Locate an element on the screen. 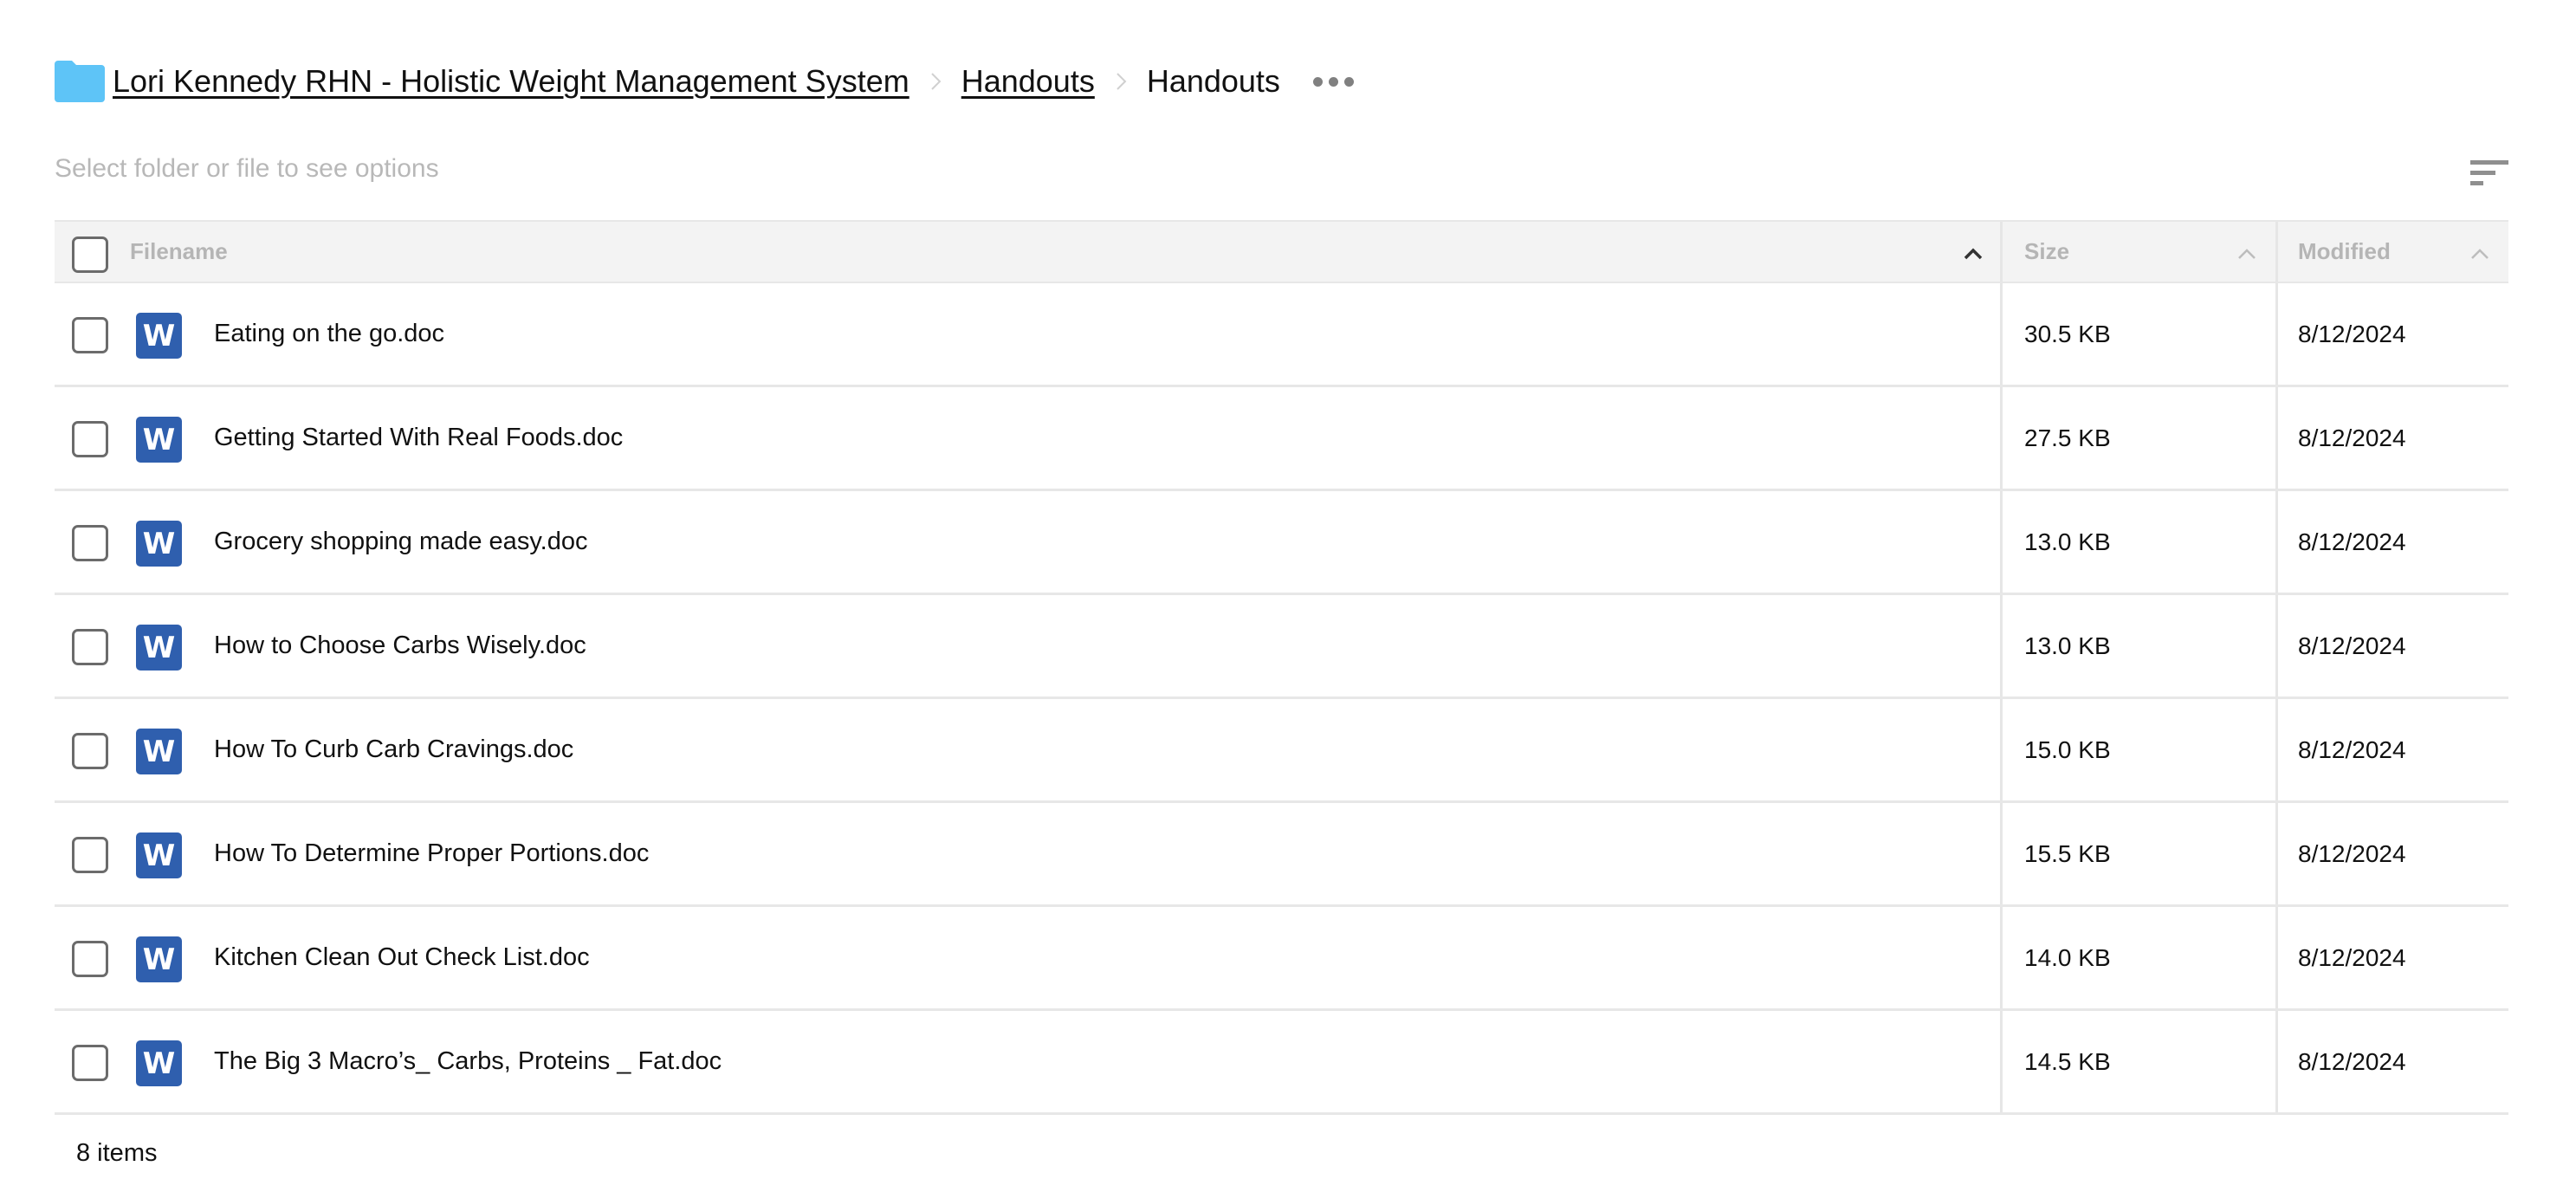 Image resolution: width=2576 pixels, height=1192 pixels. file-name: How To Curb Carb Cravings.doc is located at coordinates (393, 750).